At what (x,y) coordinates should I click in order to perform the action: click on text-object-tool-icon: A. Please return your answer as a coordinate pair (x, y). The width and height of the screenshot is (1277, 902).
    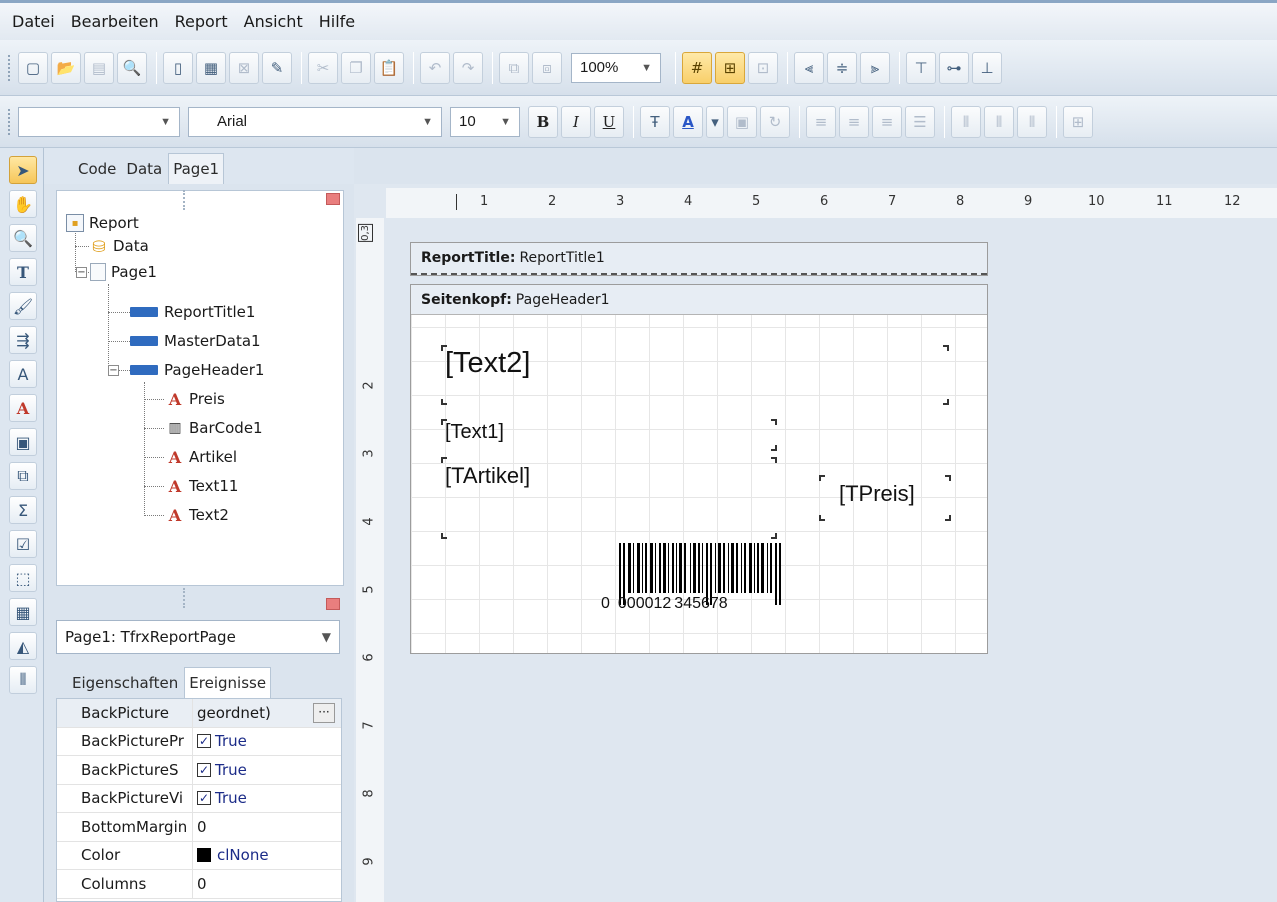
    Looking at the image, I should click on (23, 374).